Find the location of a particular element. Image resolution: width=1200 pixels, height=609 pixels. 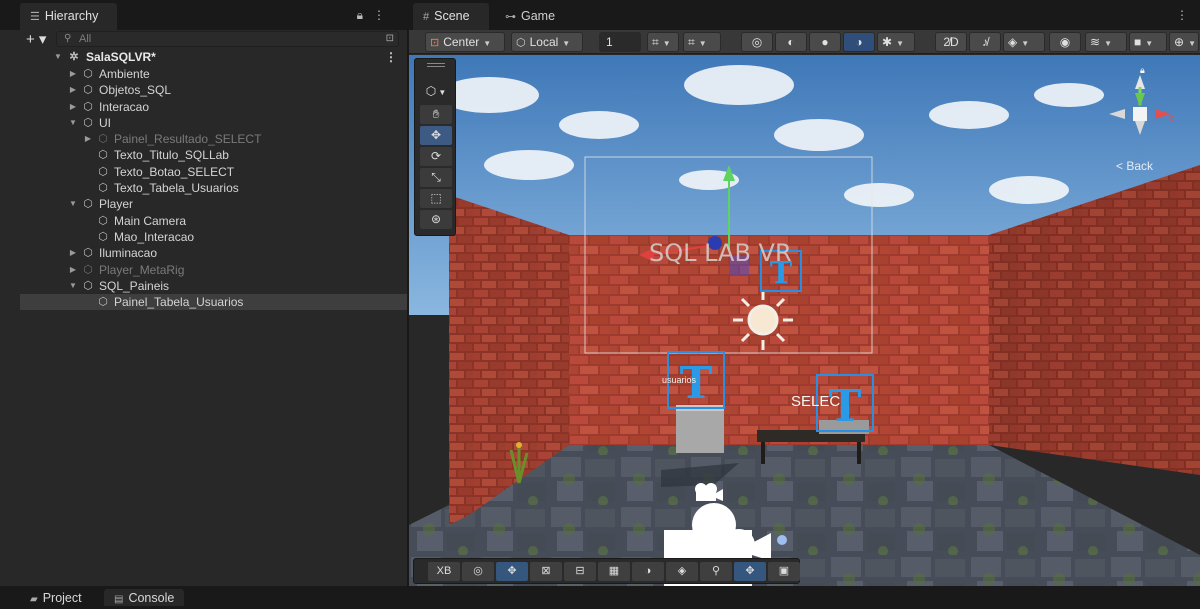

back-view-label: < Back is located at coordinates (1134, 166).